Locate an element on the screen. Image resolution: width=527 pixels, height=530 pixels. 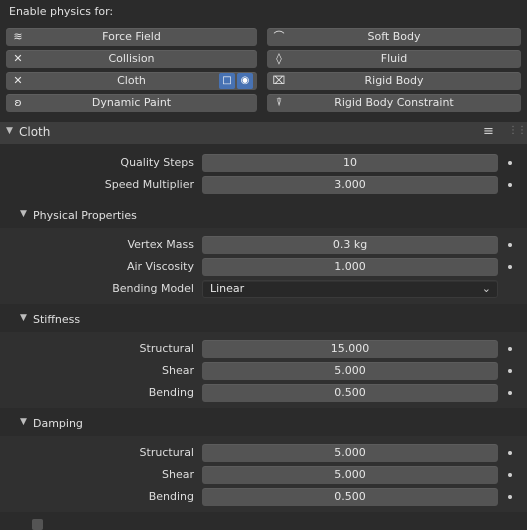
force-field-label: Force Field is located at coordinates (131, 36).